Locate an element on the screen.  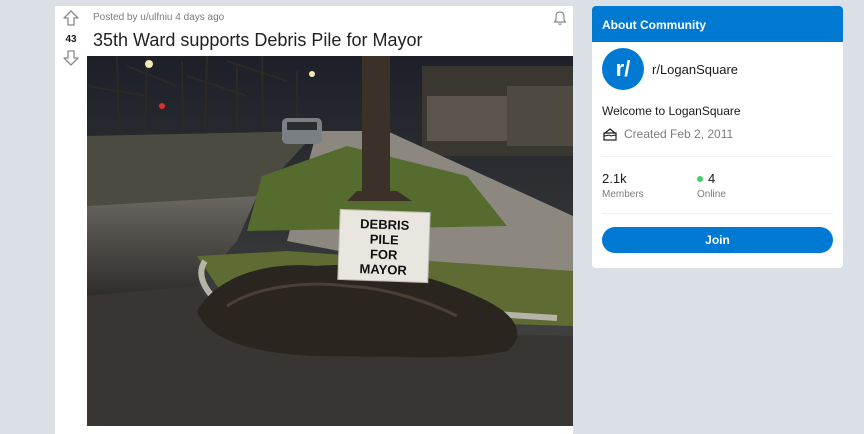
online-count: 4 is located at coordinates (712, 178).